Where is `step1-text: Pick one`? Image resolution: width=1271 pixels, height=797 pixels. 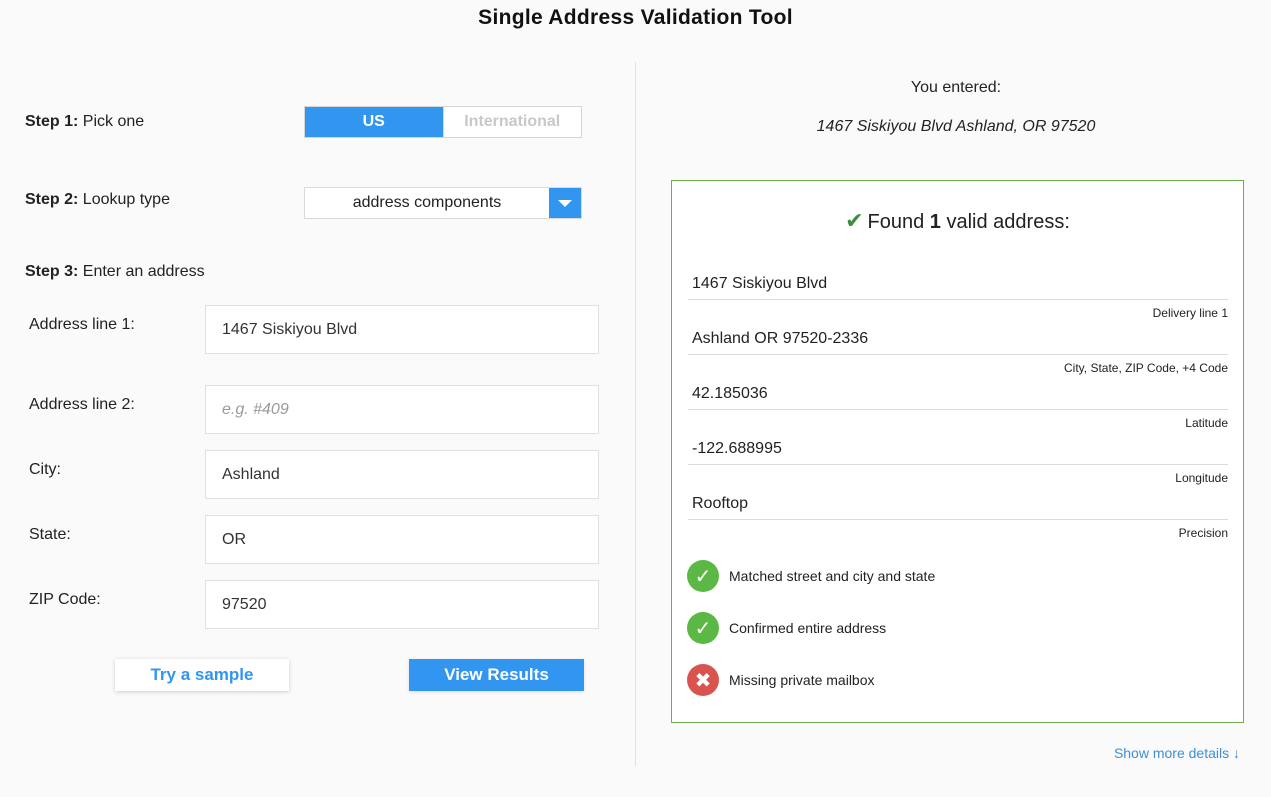 step1-text: Pick one is located at coordinates (111, 121).